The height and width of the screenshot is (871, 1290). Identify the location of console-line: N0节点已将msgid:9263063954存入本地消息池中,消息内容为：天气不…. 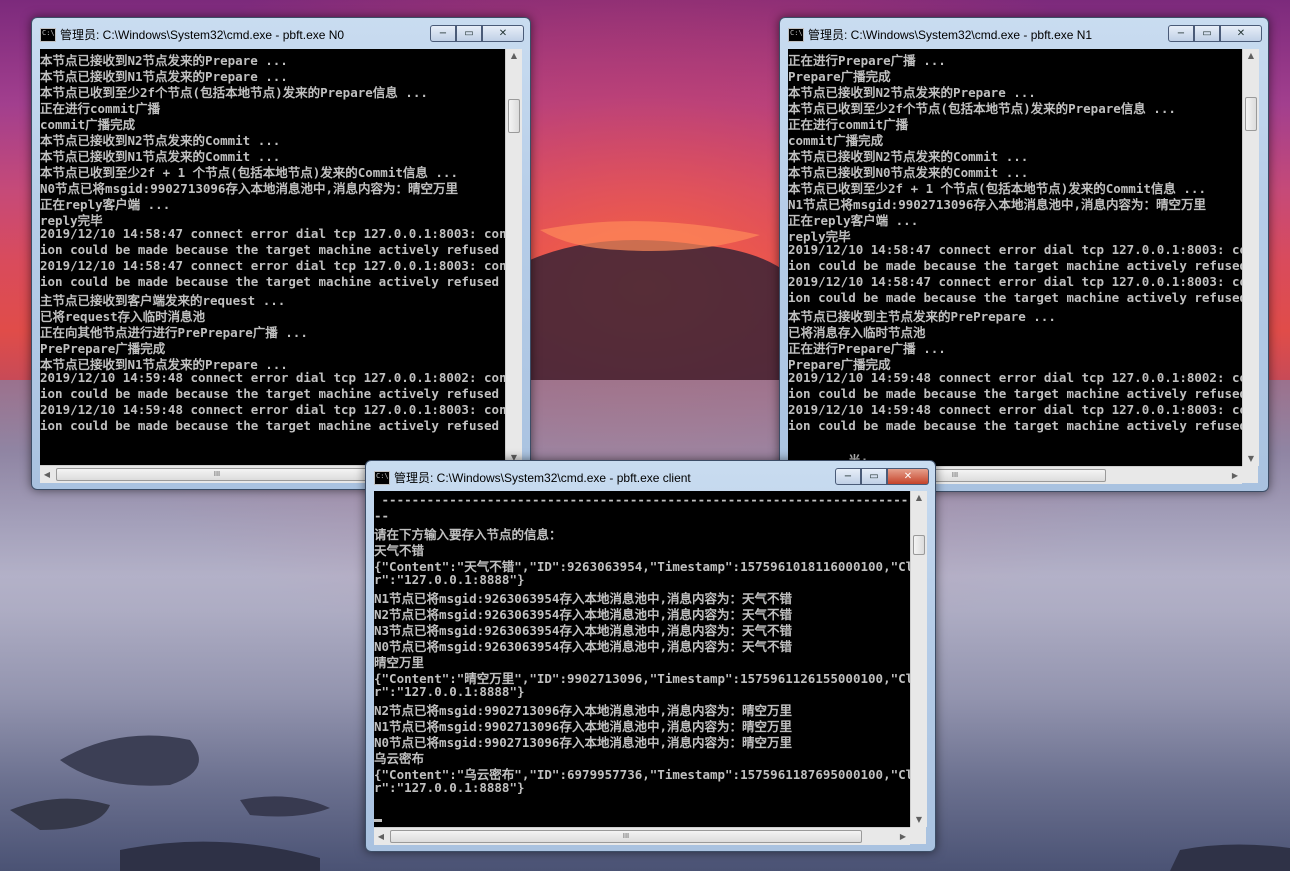
(583, 646).